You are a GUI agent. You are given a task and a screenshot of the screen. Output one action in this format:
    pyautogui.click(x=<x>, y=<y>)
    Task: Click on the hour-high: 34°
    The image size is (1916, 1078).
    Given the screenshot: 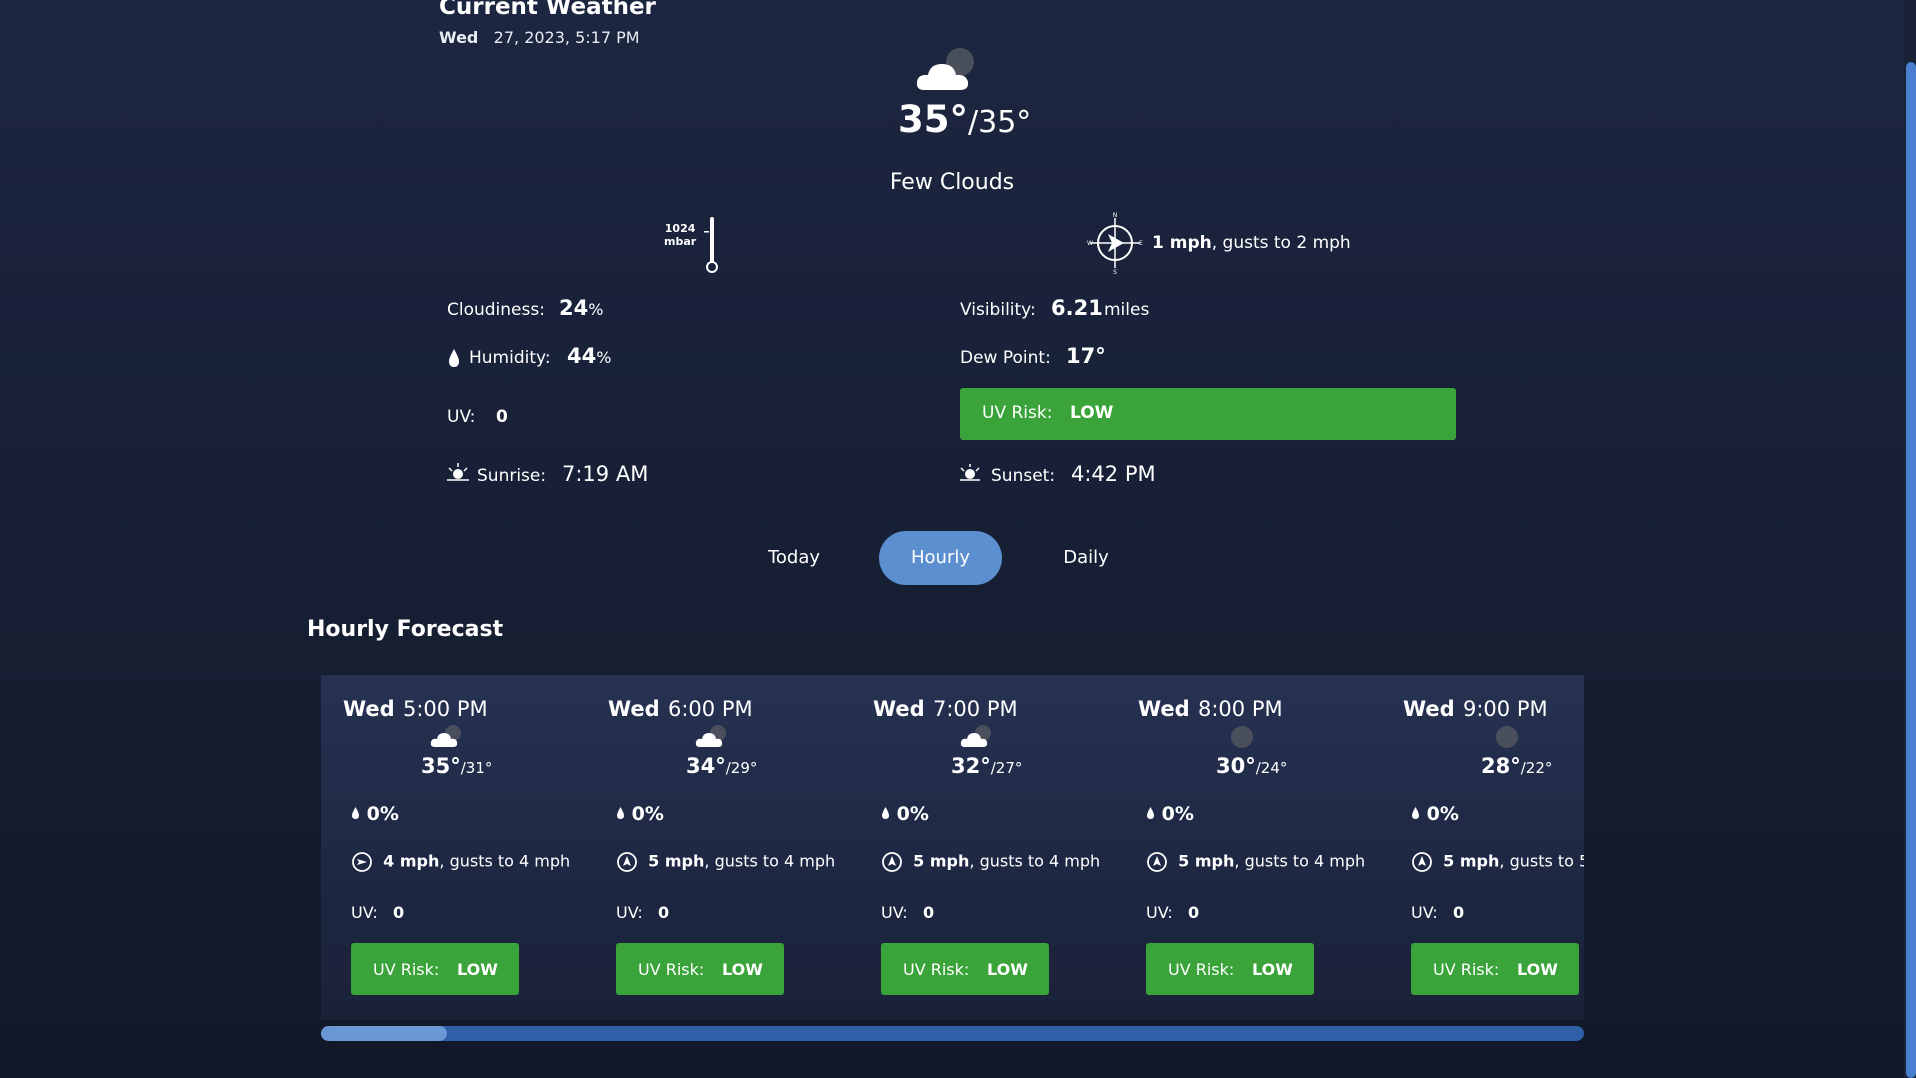 What is the action you would take?
    pyautogui.click(x=706, y=766)
    